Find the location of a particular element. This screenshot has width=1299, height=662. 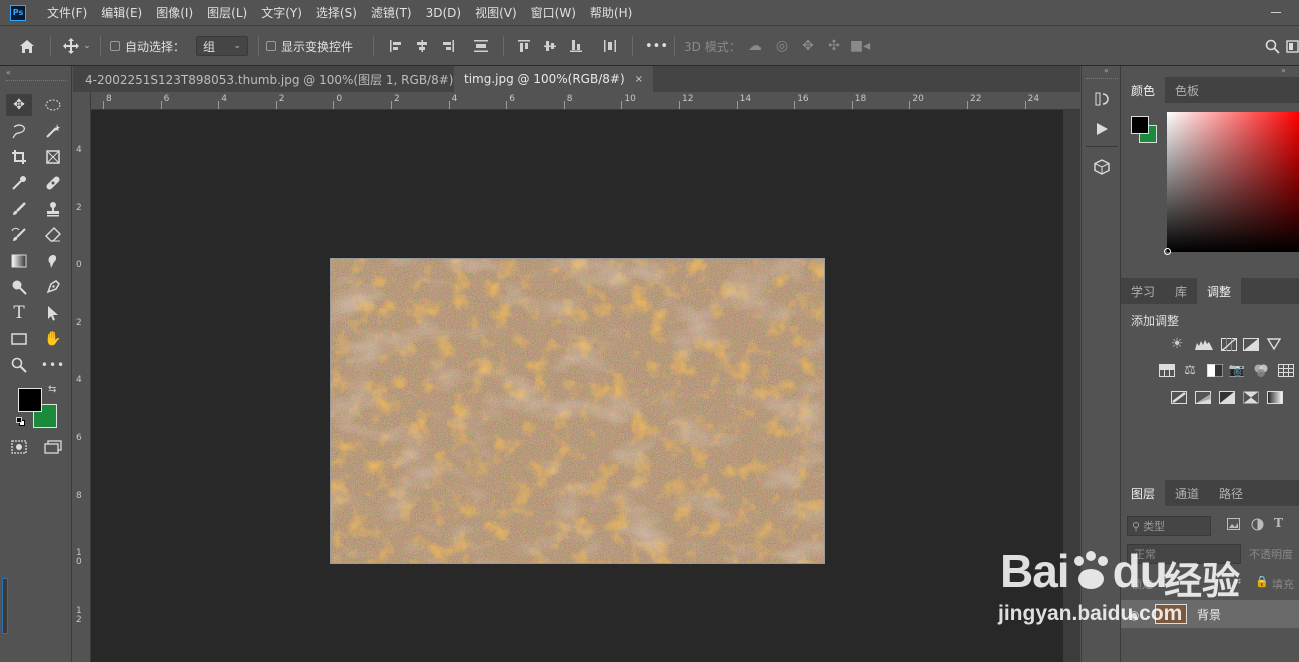

elliptical-marquee-icon is located at coordinates (53, 105).